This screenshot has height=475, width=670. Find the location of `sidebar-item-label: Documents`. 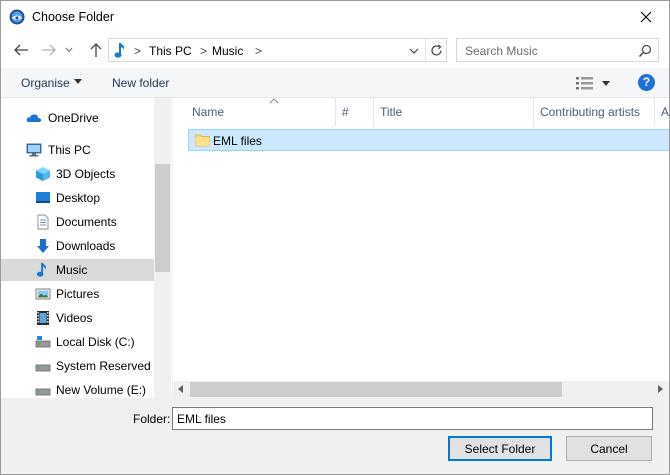

sidebar-item-label: Documents is located at coordinates (86, 222).